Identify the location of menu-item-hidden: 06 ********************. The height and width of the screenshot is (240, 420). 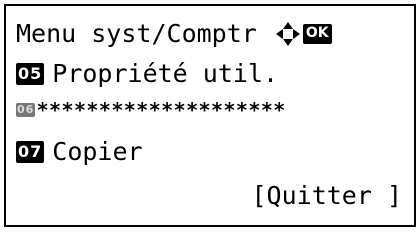
(211, 110).